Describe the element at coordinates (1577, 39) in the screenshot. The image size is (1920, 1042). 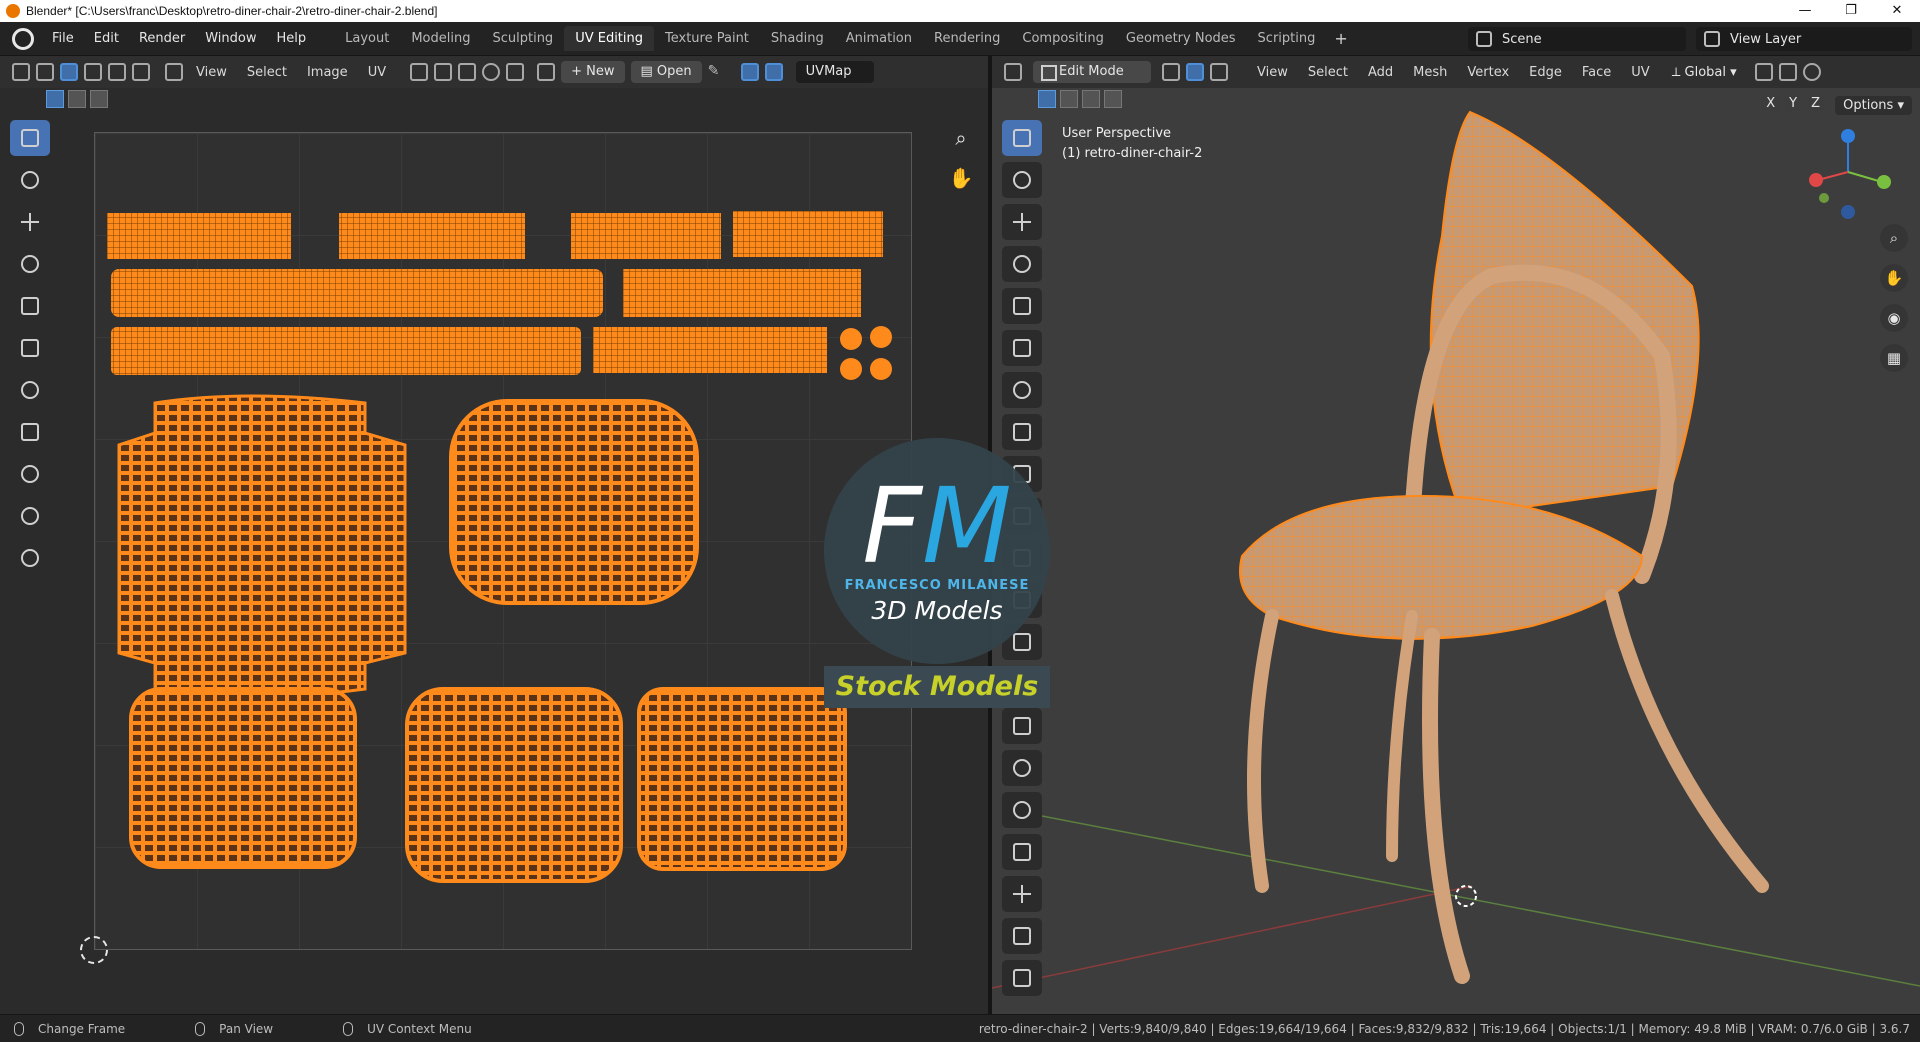
I see `scene-selector: Scene` at that location.